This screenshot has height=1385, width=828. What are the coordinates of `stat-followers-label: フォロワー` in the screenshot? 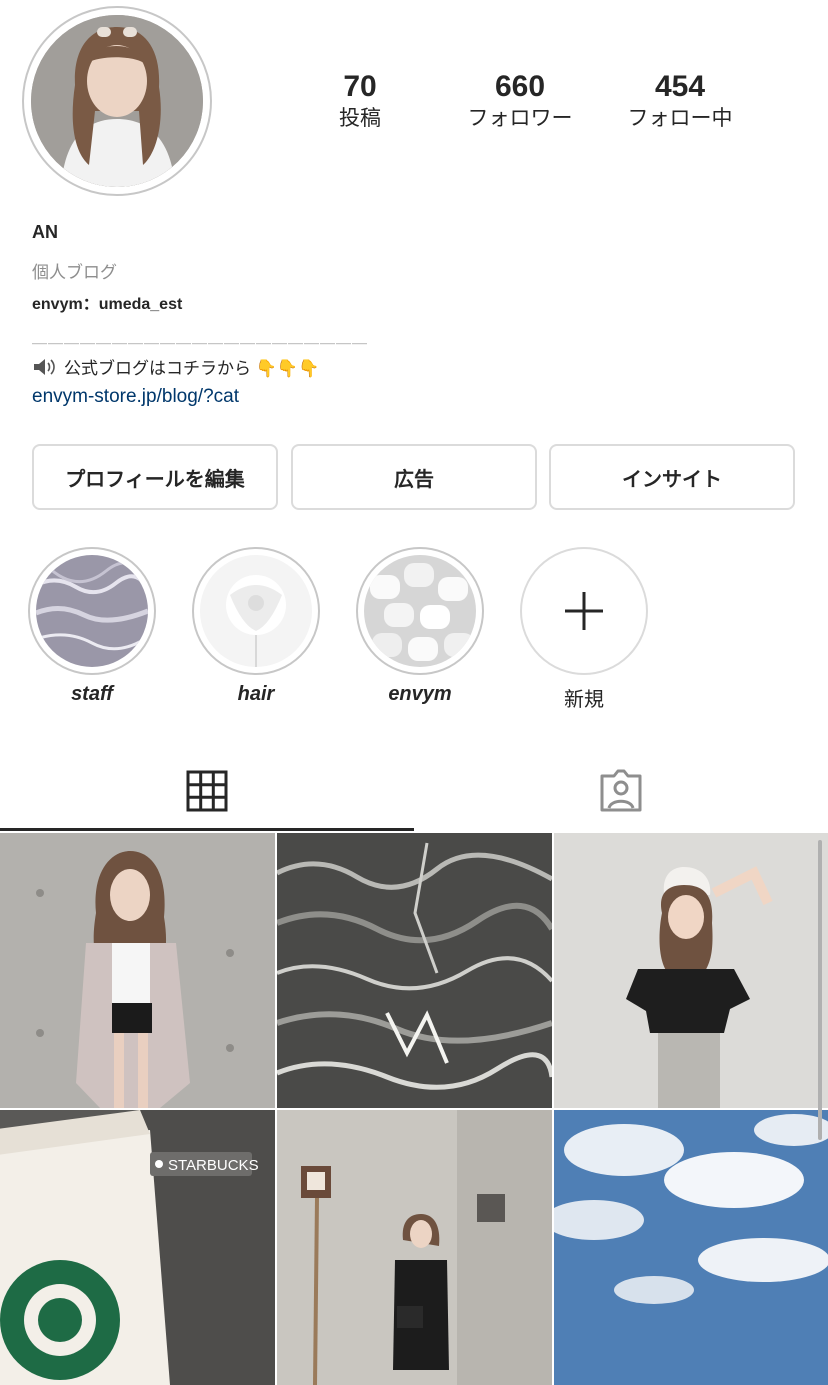 It's located at (520, 118).